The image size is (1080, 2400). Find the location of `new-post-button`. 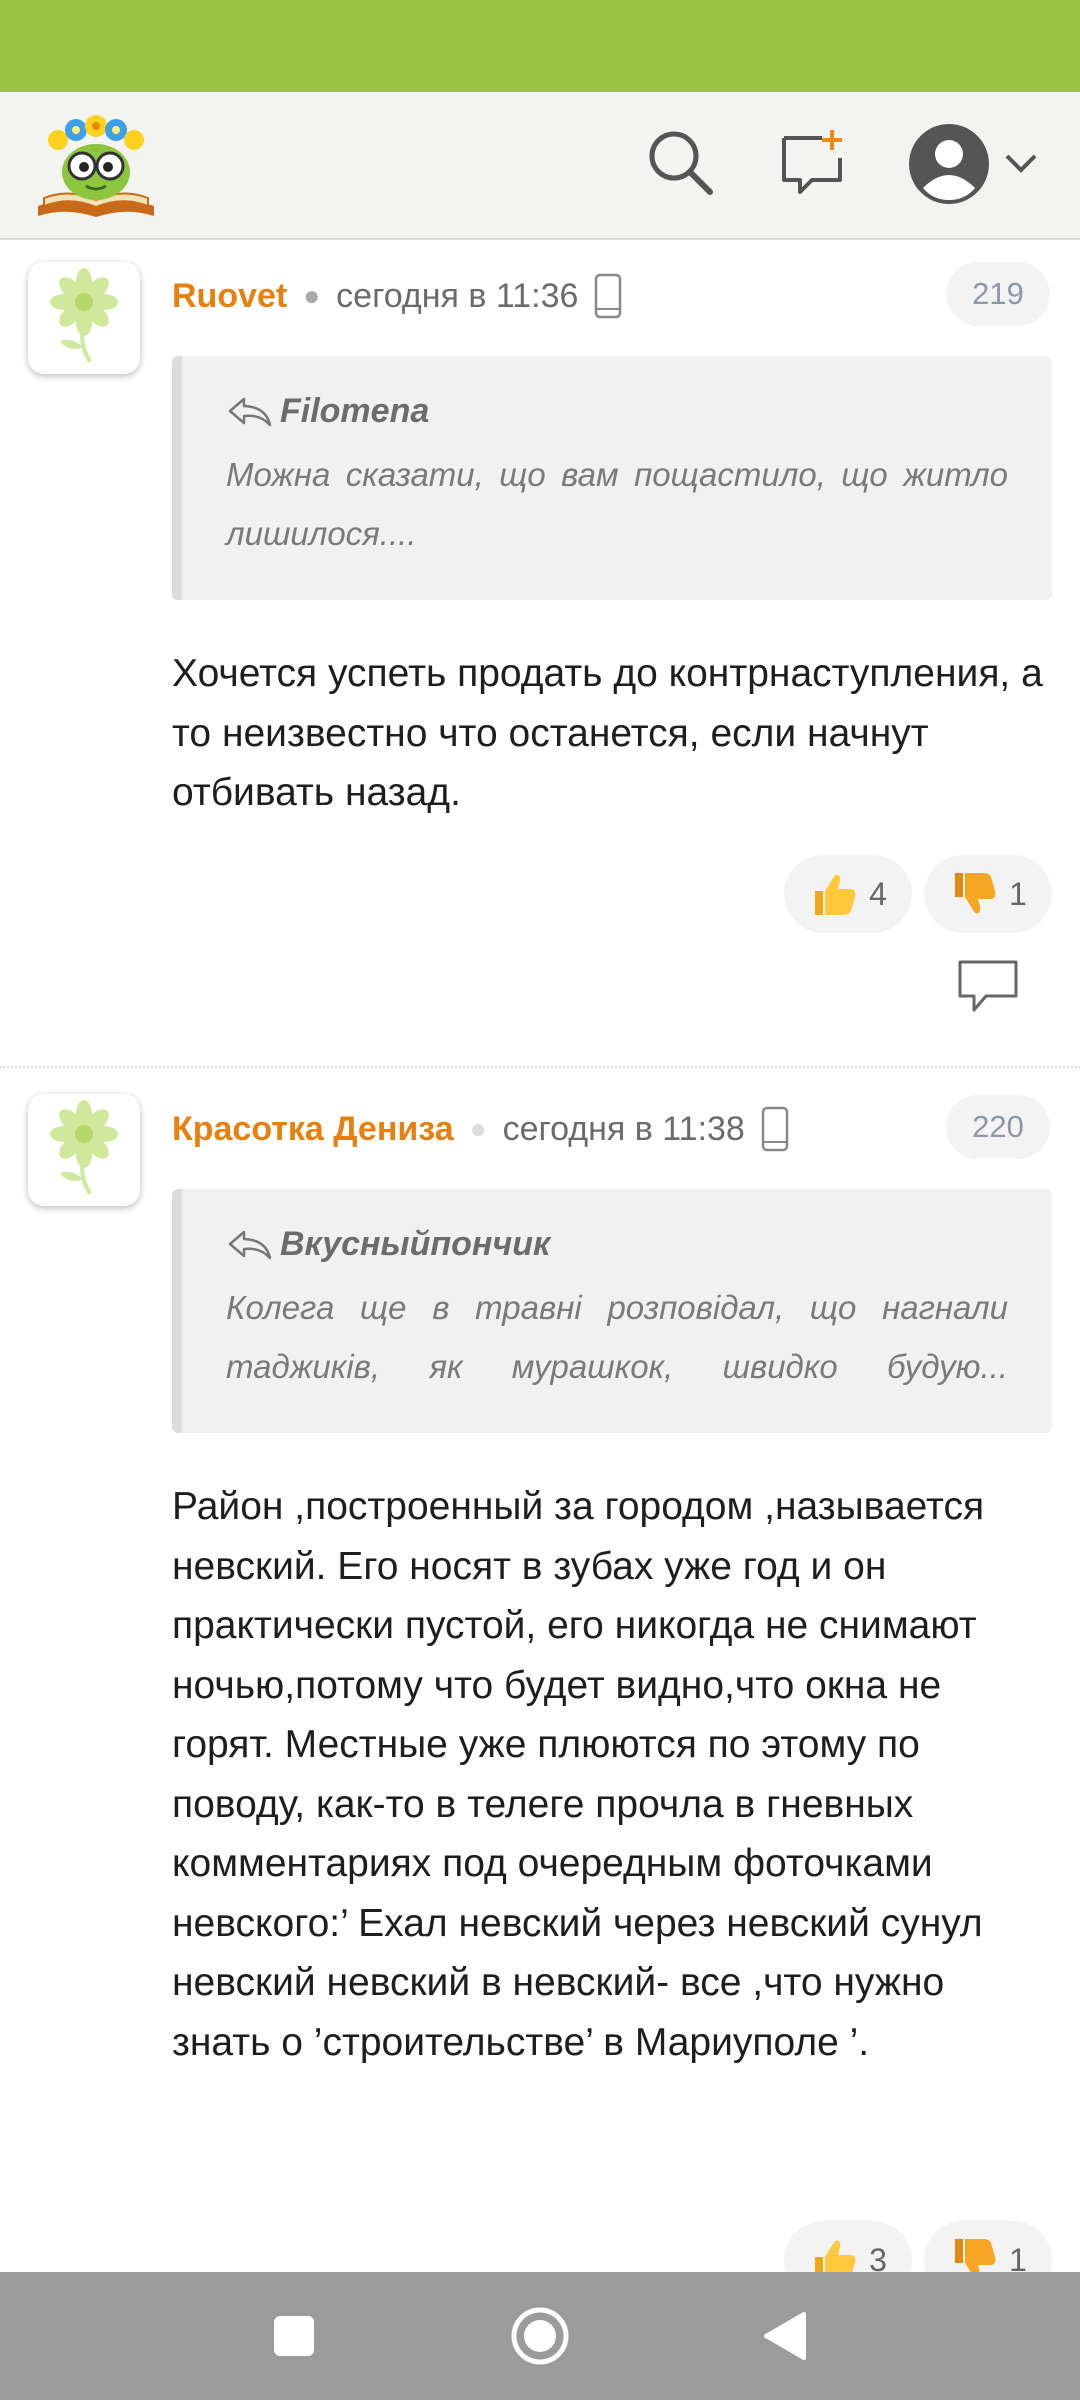

new-post-button is located at coordinates (812, 164).